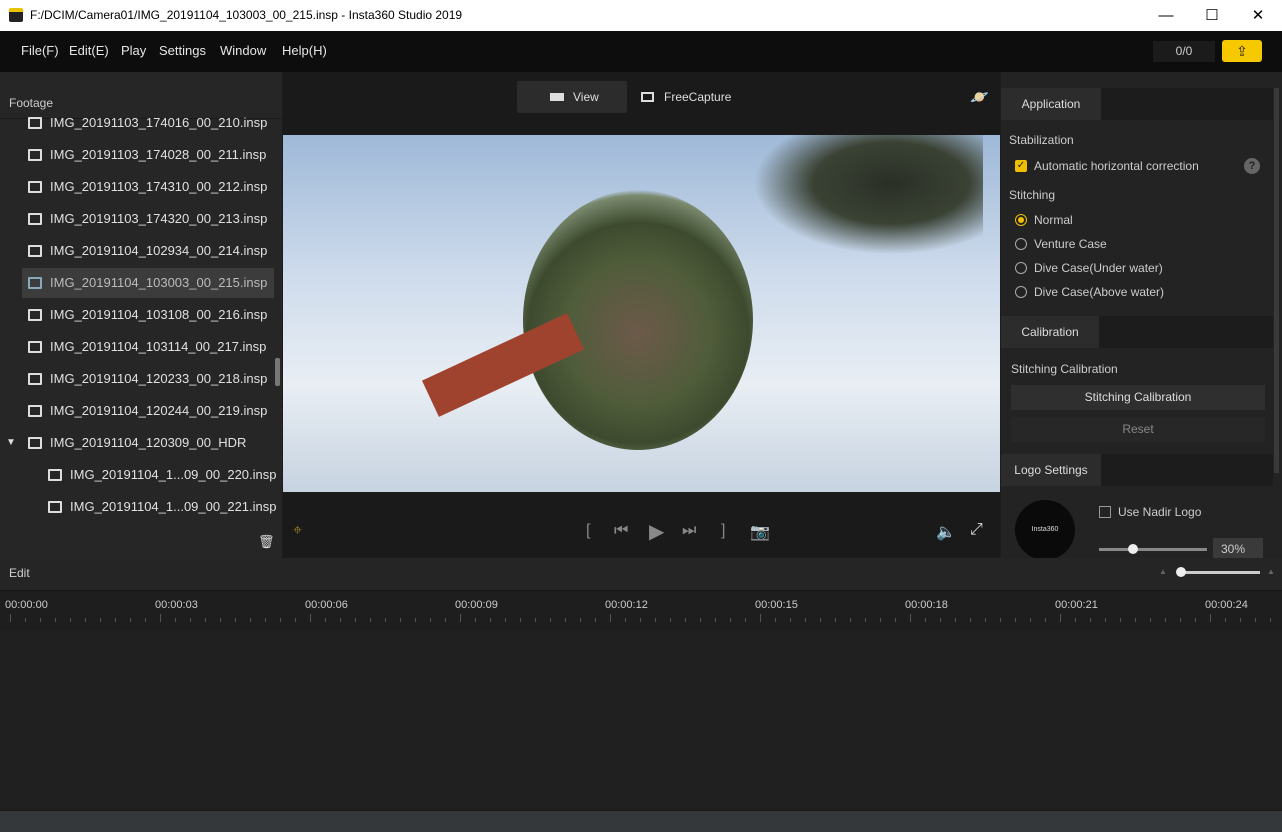  Describe the element at coordinates (148, 251) in the screenshot. I see `footage-item: IMG_20191104_102934_00_214.insp` at that location.